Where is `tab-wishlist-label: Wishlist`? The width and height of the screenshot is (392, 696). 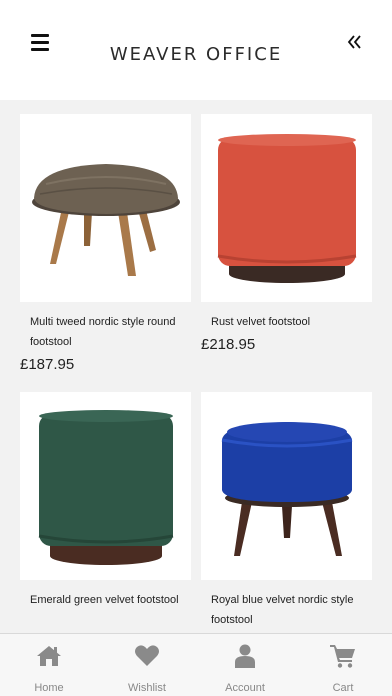
tab-wishlist-label: Wishlist is located at coordinates (147, 688).